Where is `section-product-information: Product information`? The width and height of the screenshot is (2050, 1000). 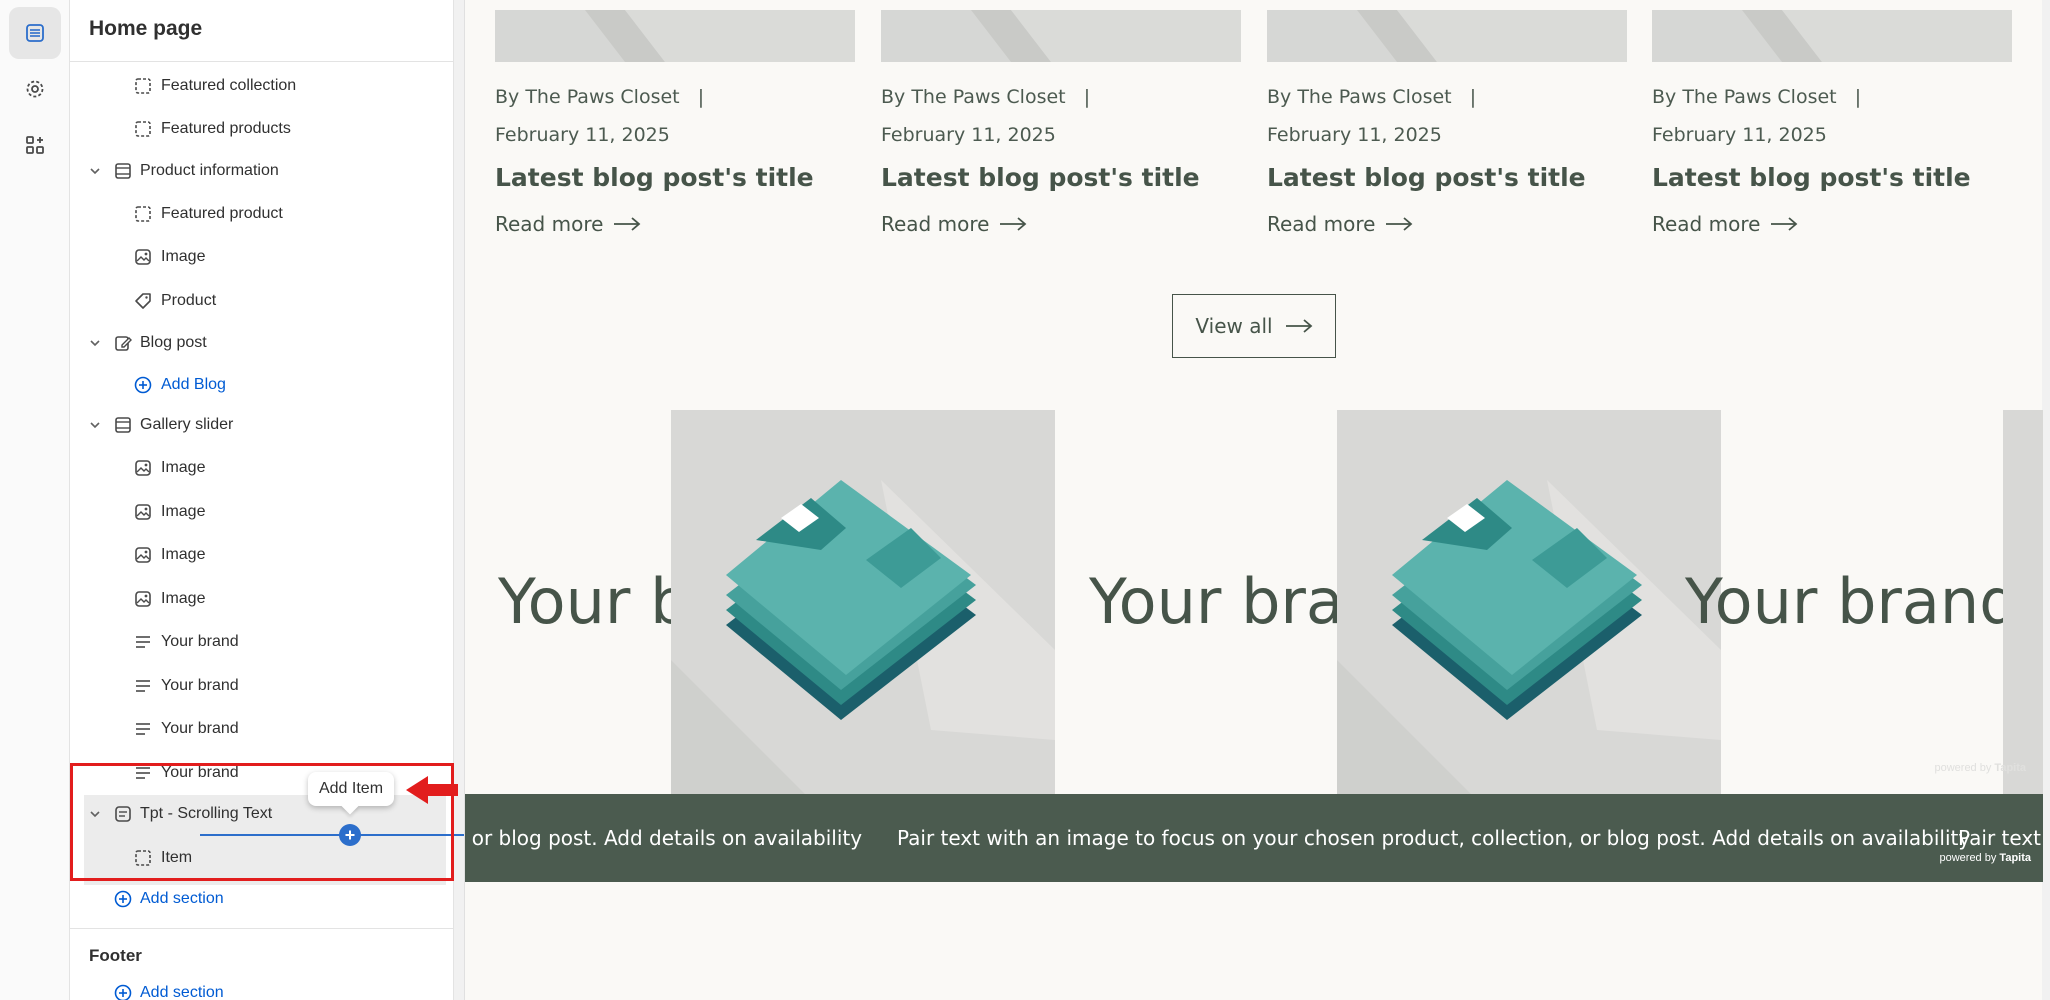
section-product-information: Product information is located at coordinates (262, 171).